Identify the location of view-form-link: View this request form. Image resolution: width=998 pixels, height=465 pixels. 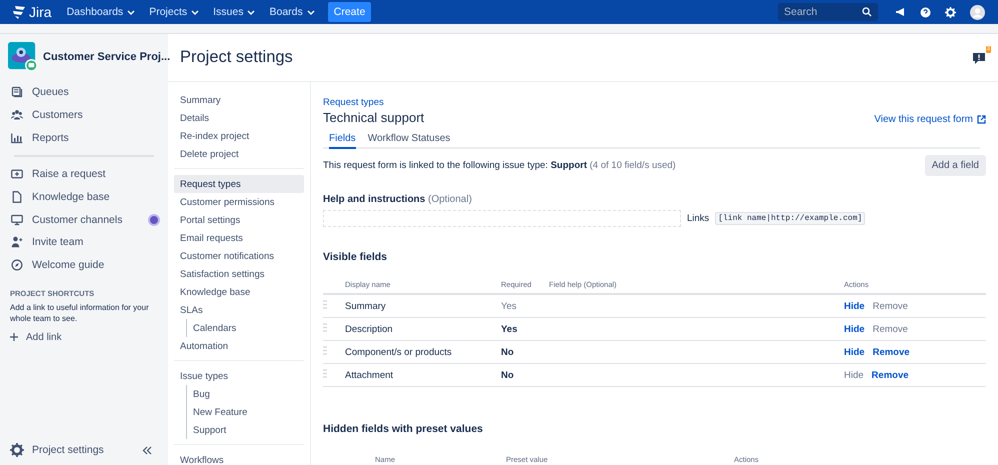
(930, 119).